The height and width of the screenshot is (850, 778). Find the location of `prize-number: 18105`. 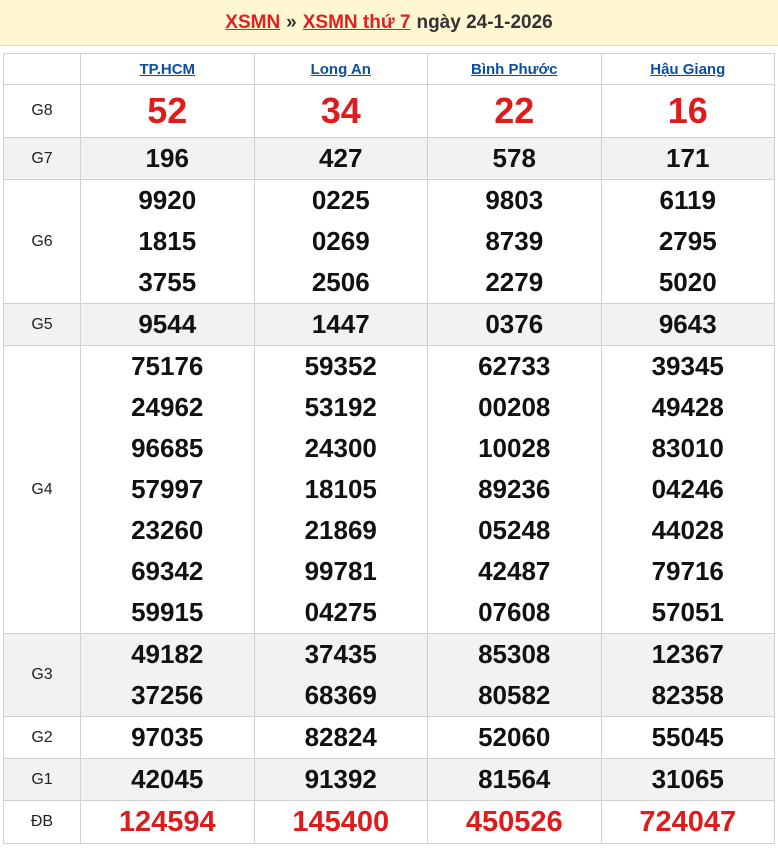

prize-number: 18105 is located at coordinates (340, 489).